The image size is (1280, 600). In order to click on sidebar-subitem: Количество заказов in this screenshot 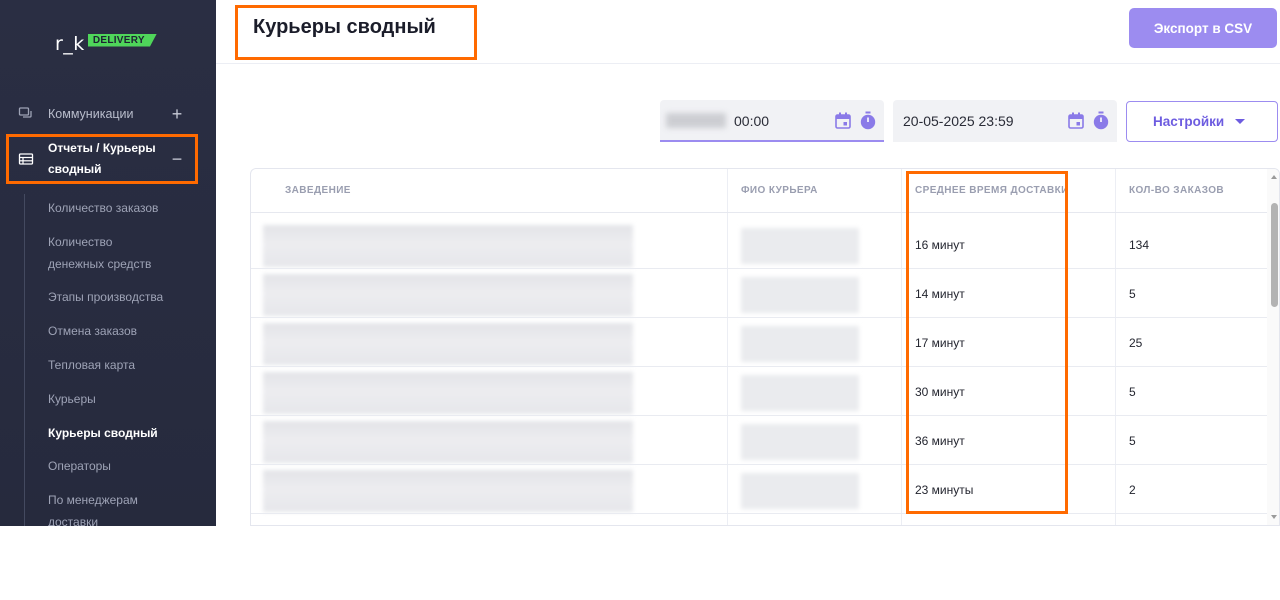, I will do `click(118, 208)`.